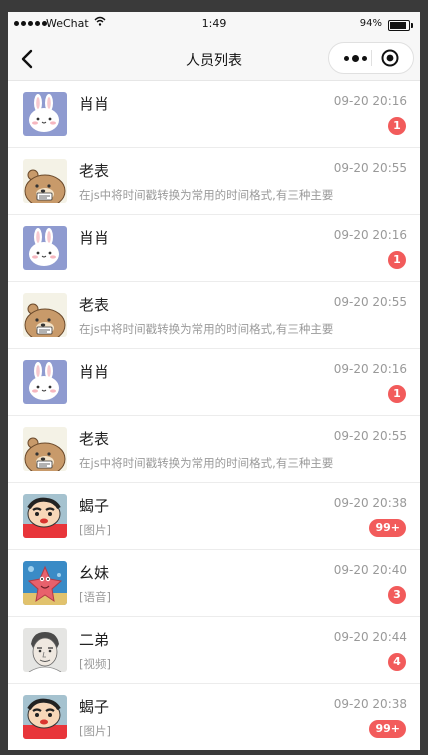  I want to click on conversation-row: 幺妹 09-20 20:40 [语音] 3, so click(214, 583).